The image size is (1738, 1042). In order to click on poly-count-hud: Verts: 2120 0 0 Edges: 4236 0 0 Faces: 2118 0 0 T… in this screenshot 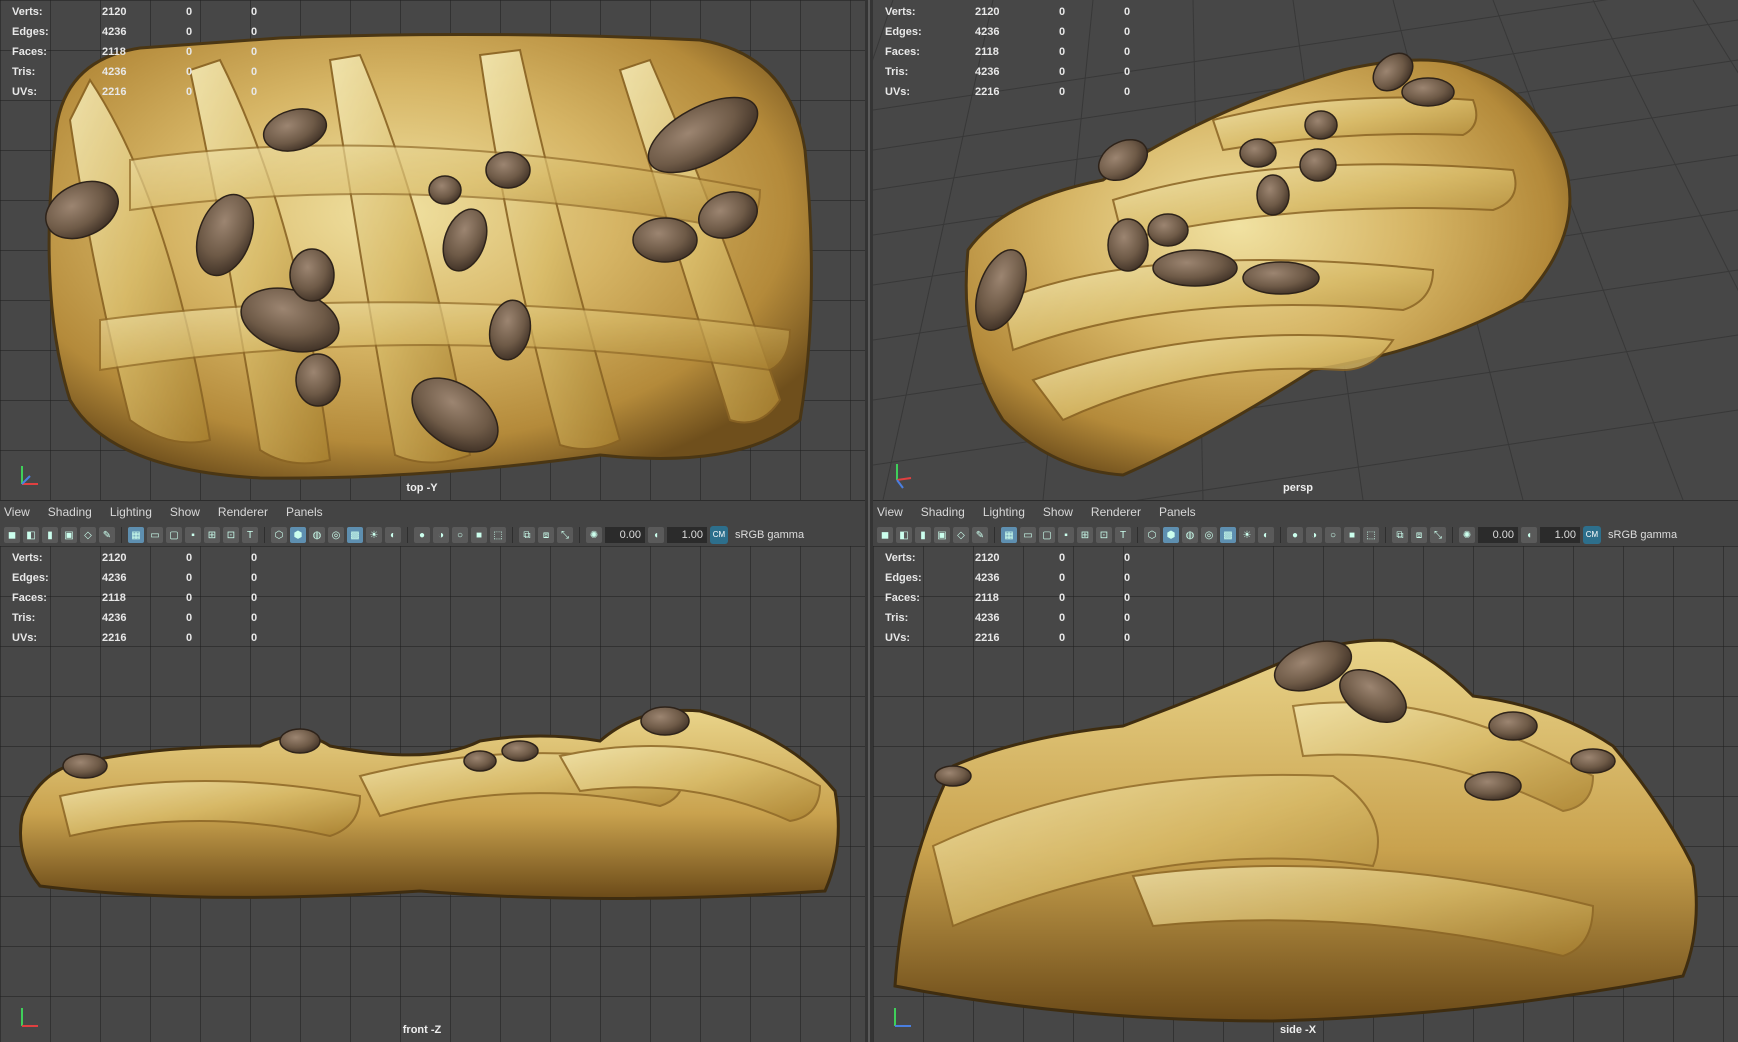, I will do `click(140, 598)`.